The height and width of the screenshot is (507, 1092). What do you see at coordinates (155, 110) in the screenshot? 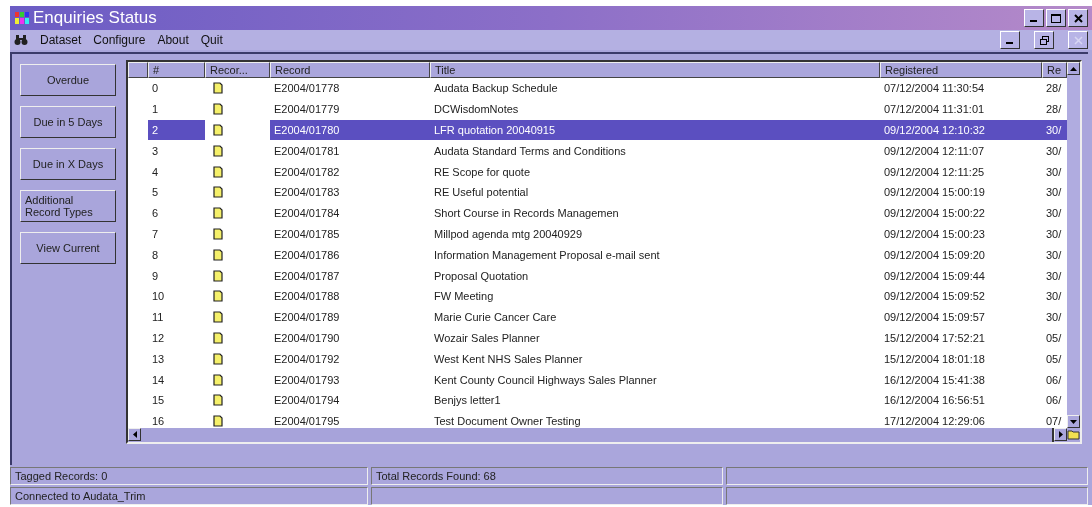
I see `table-cell-text: 1` at bounding box center [155, 110].